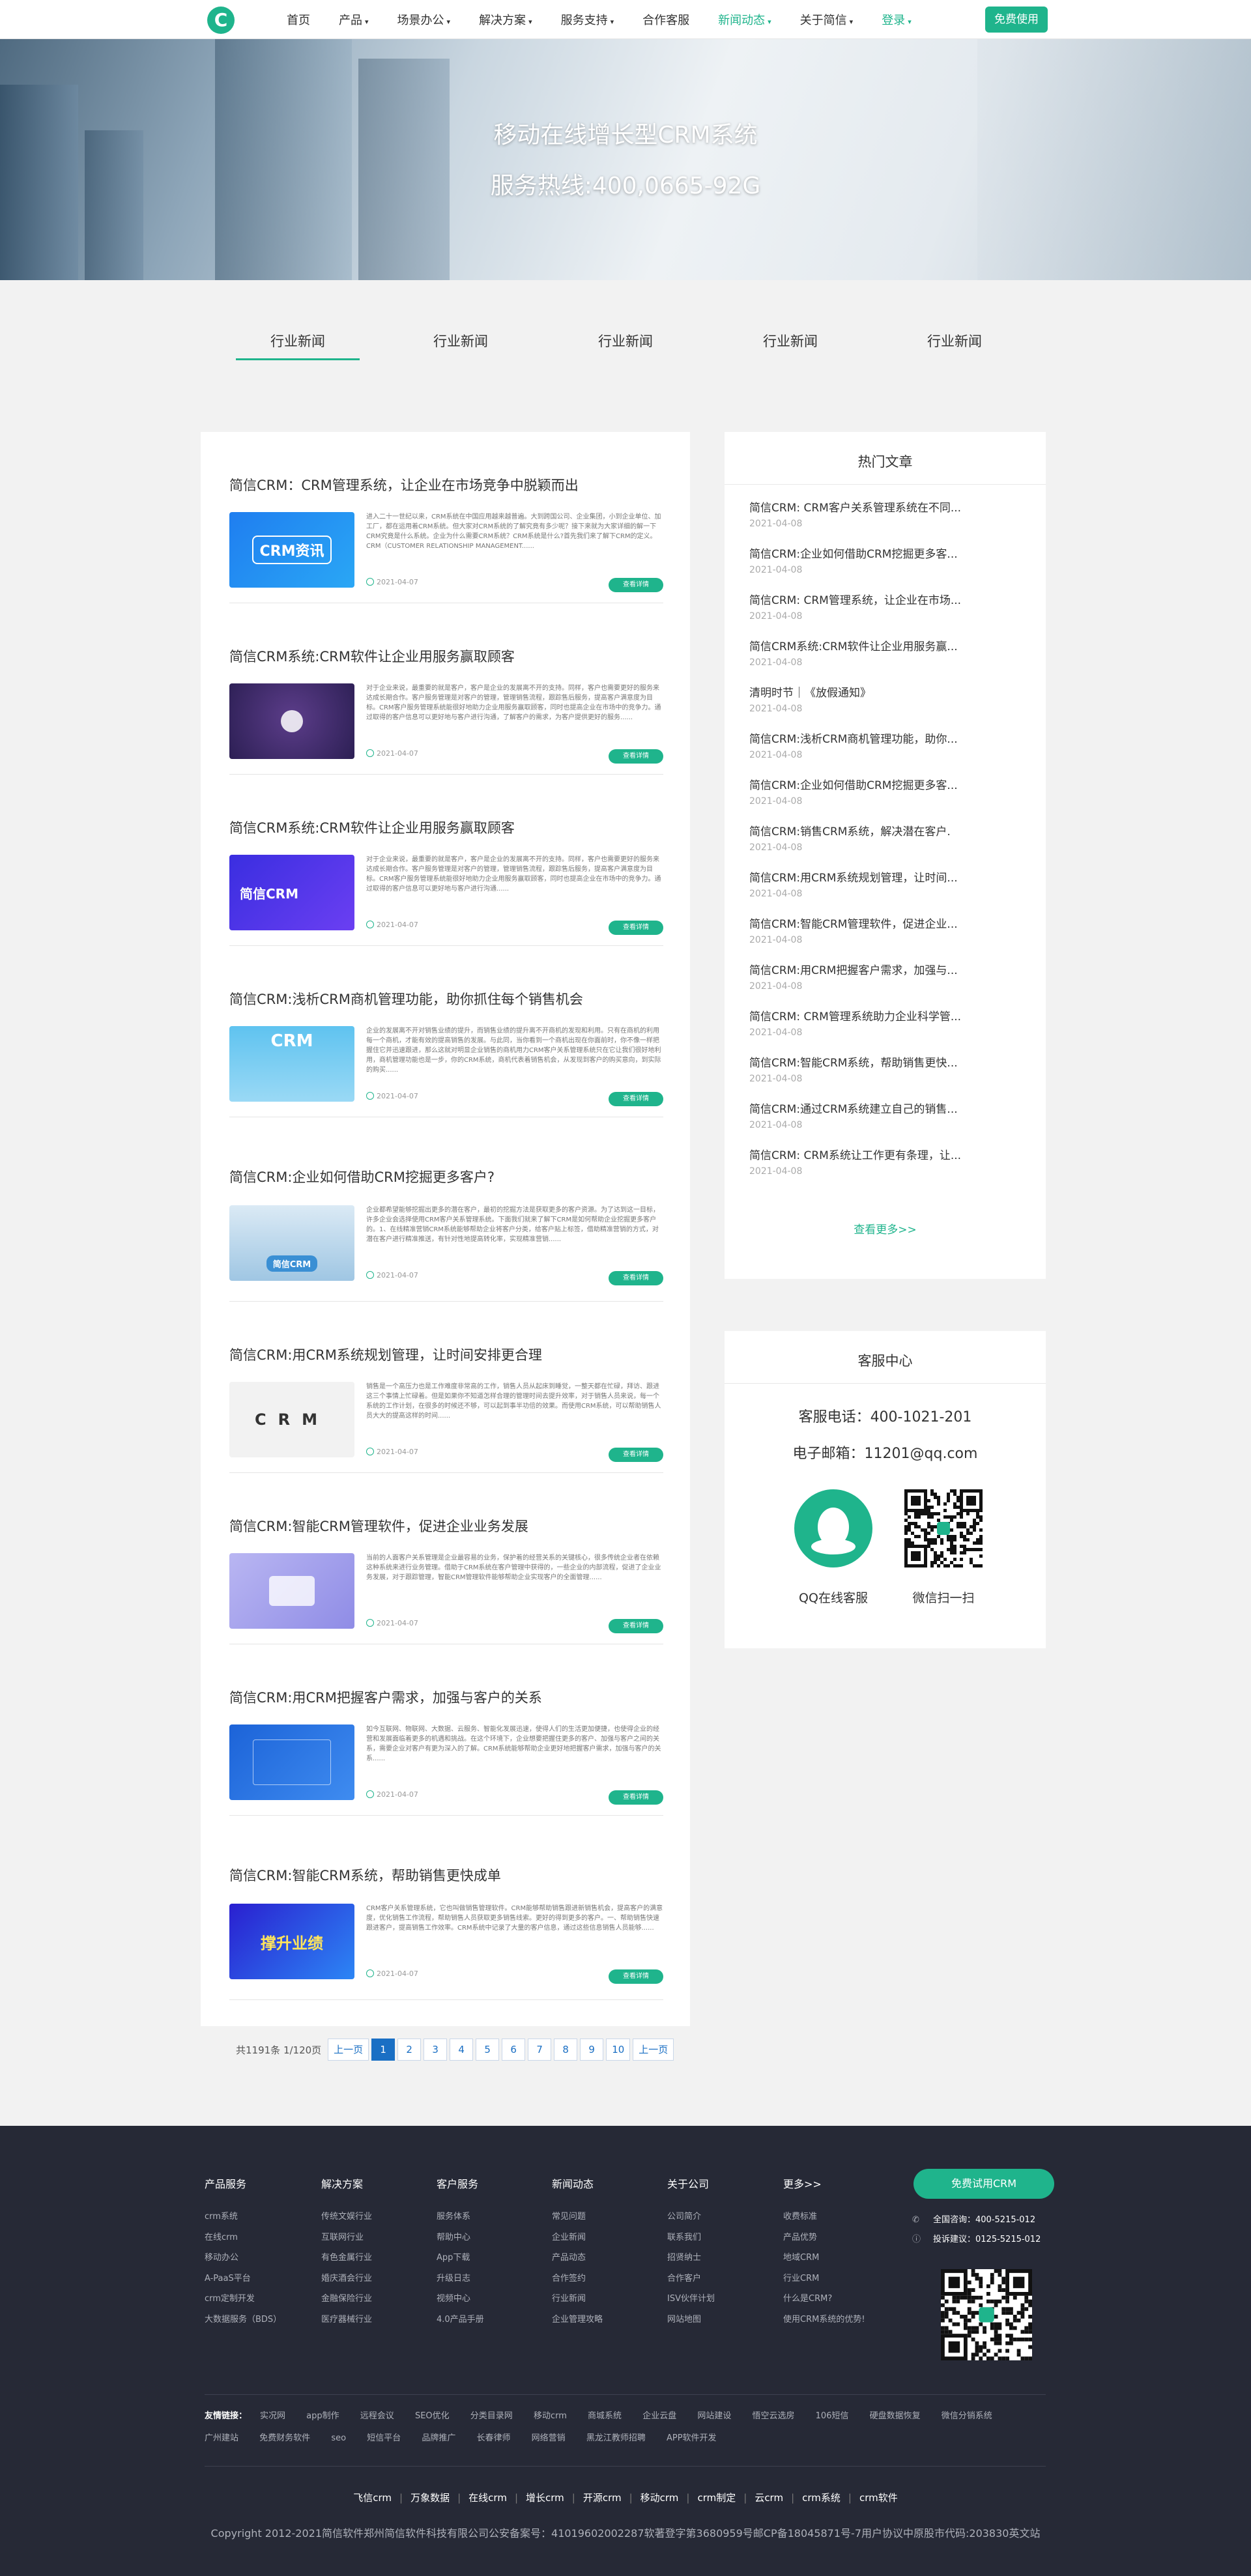 The width and height of the screenshot is (1251, 2576). I want to click on friend-link: SEO优化, so click(433, 2416).